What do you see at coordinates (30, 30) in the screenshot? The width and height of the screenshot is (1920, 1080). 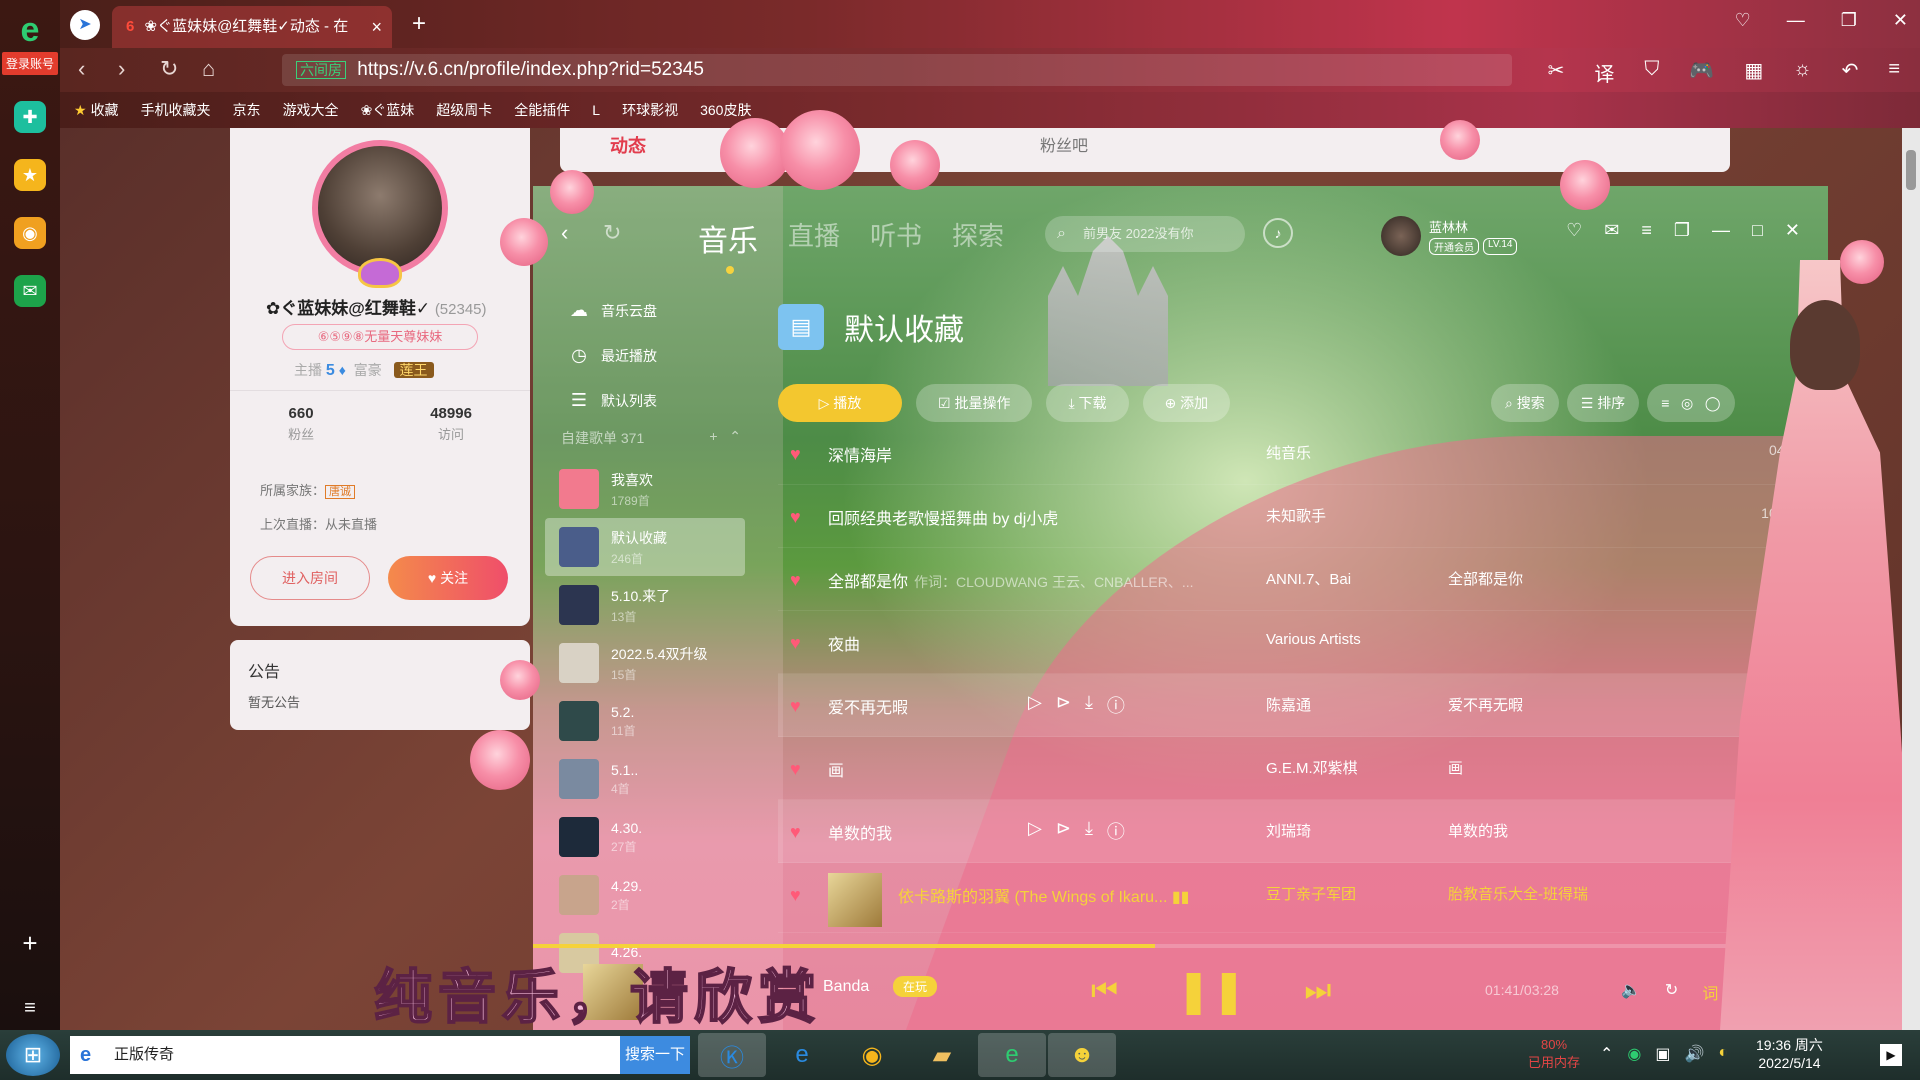 I see `browser-logo-icon: e` at bounding box center [30, 30].